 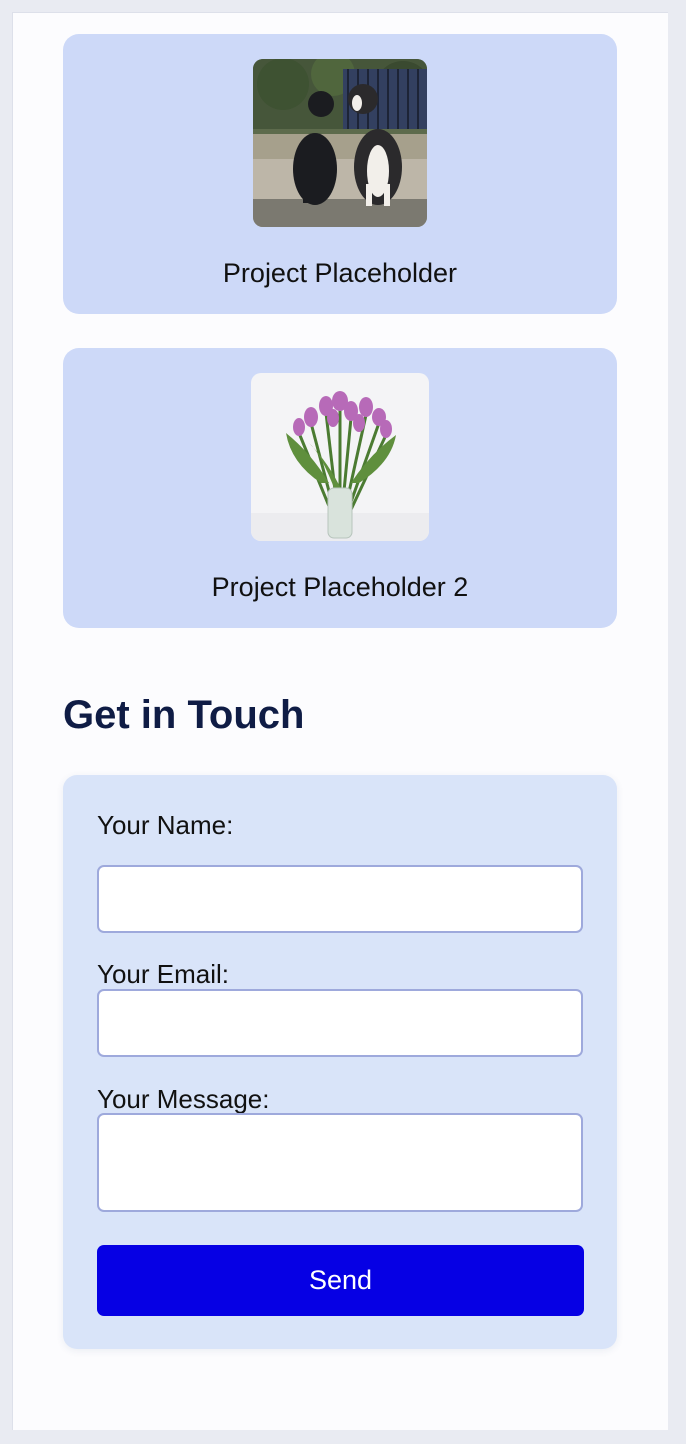 What do you see at coordinates (340, 143) in the screenshot?
I see `project-image-dogs` at bounding box center [340, 143].